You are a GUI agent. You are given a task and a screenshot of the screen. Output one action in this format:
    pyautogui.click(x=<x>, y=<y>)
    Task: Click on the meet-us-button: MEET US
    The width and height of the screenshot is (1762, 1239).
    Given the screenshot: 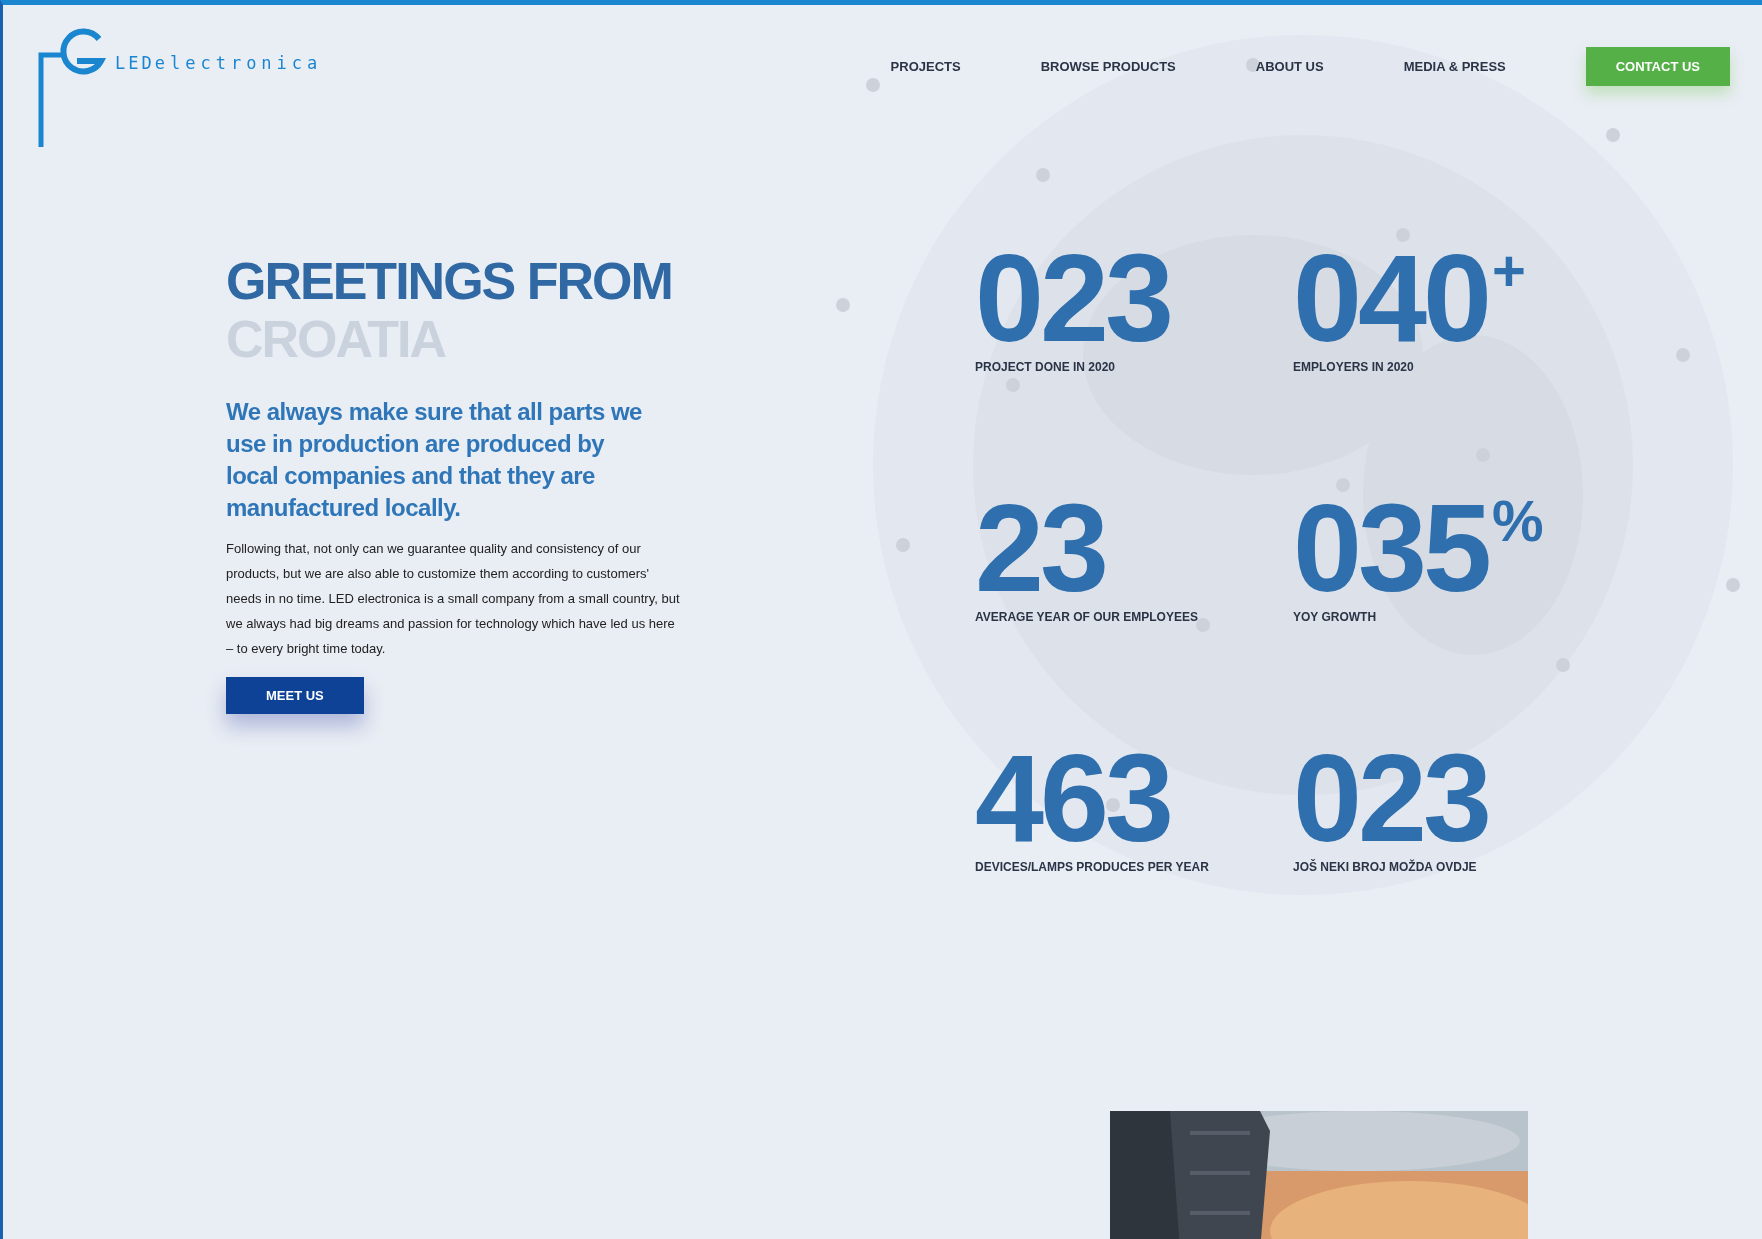 What is the action you would take?
    pyautogui.click(x=295, y=695)
    